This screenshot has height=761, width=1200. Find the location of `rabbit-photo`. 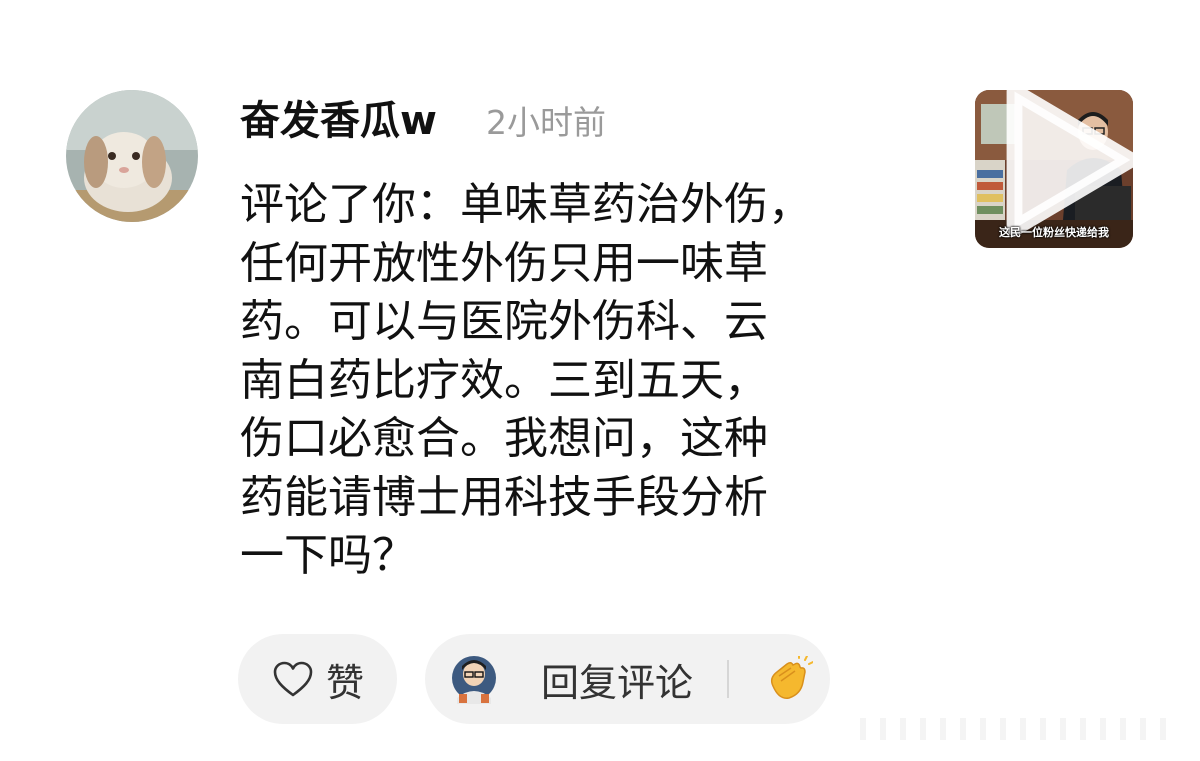

rabbit-photo is located at coordinates (132, 156).